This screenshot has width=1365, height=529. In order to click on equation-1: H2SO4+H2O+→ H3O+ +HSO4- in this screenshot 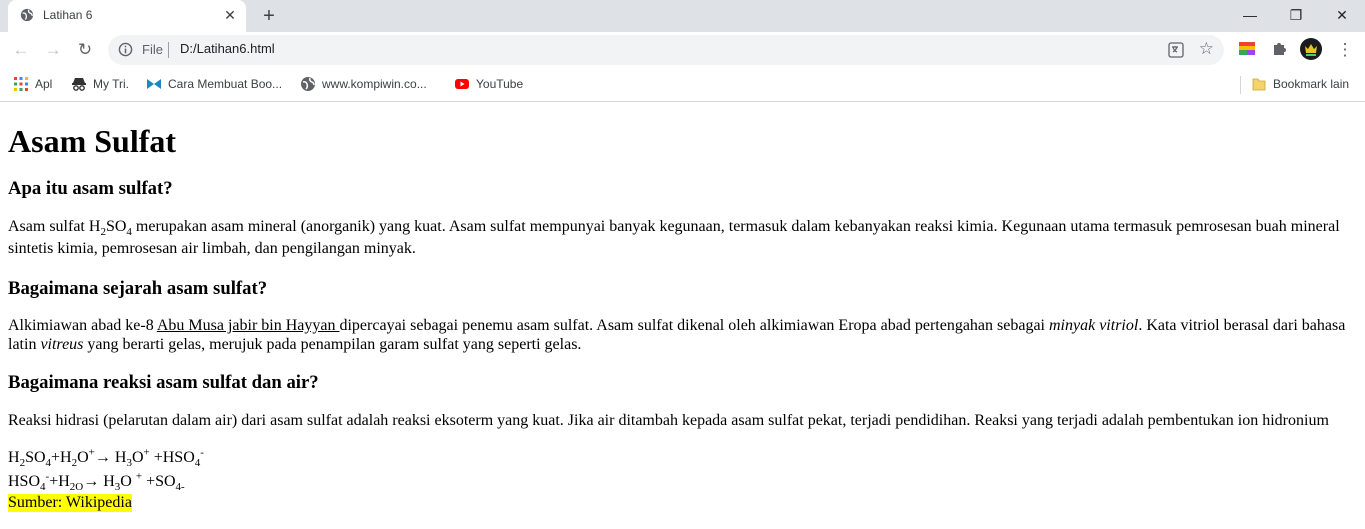, I will do `click(106, 458)`.